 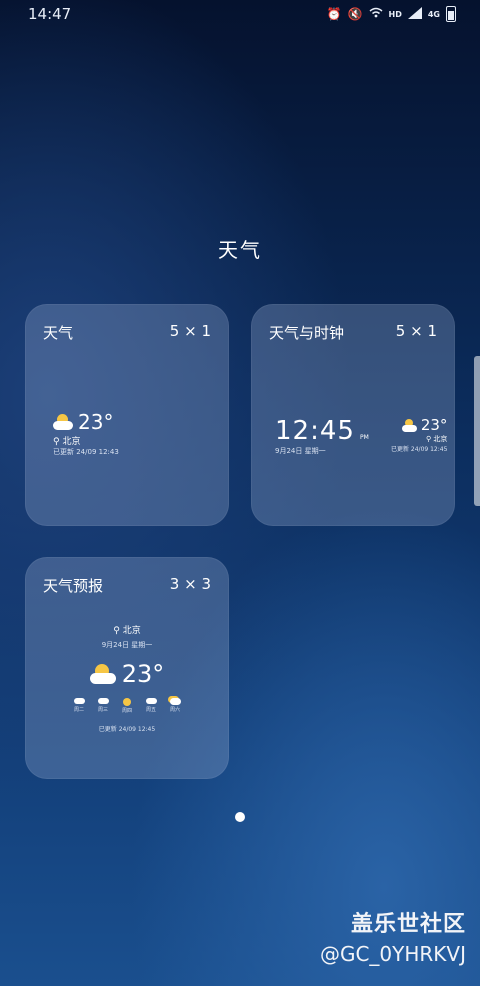 I want to click on sunny-icon, so click(x=127, y=702).